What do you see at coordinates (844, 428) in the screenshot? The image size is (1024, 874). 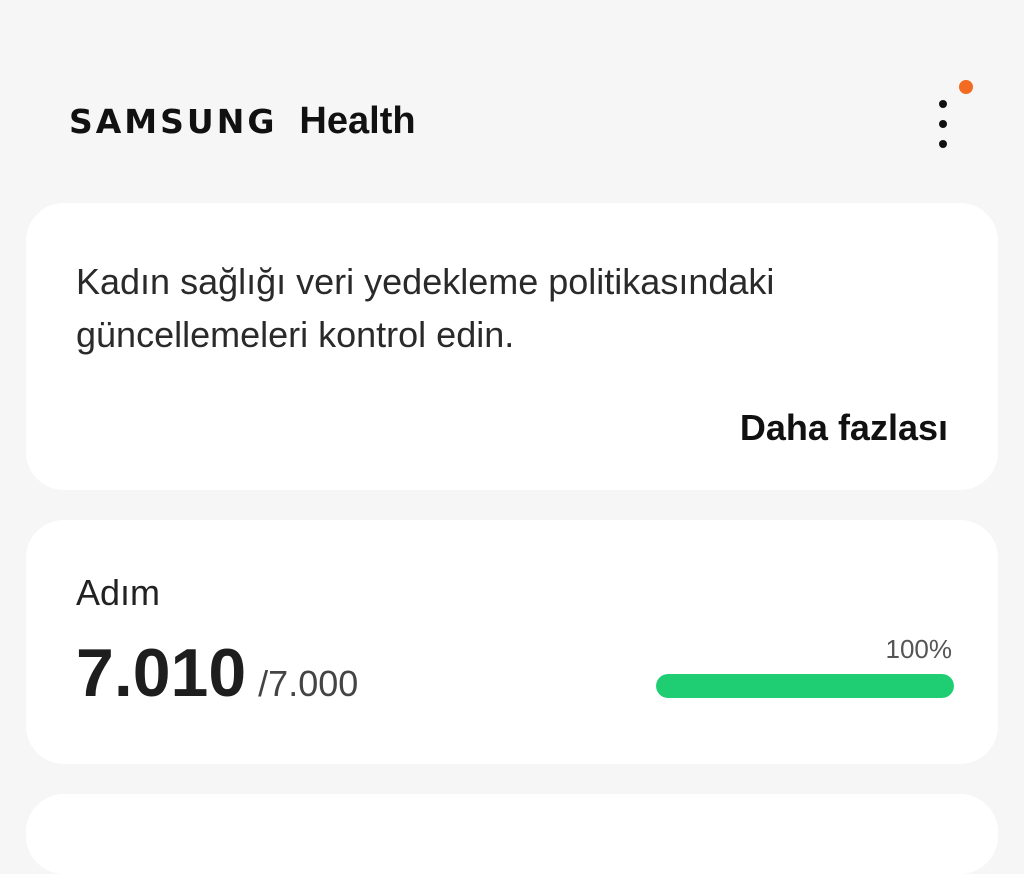 I see `more-link-button: Daha fazlası` at bounding box center [844, 428].